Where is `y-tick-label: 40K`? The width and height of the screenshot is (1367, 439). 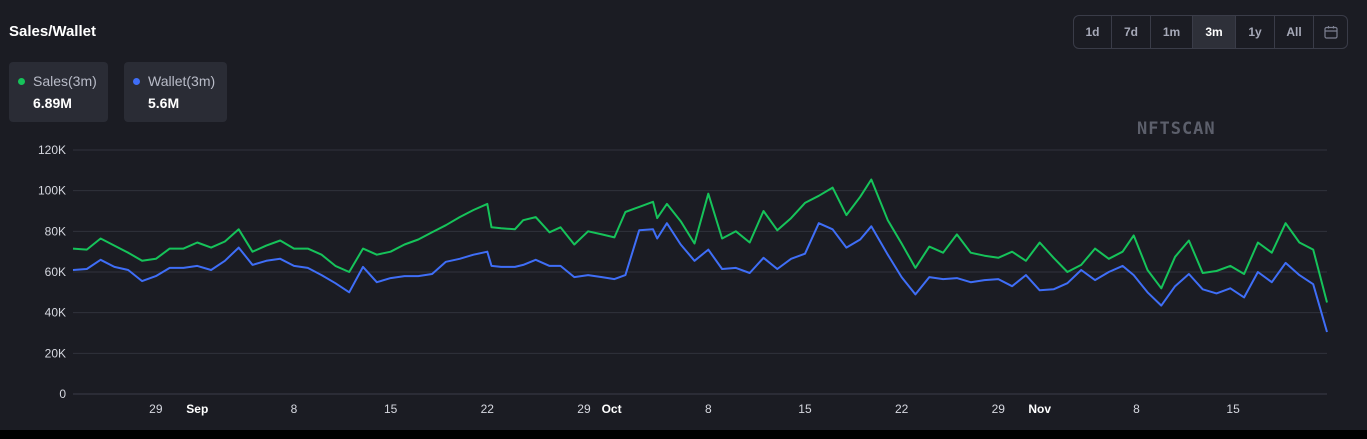 y-tick-label: 40K is located at coordinates (55, 313).